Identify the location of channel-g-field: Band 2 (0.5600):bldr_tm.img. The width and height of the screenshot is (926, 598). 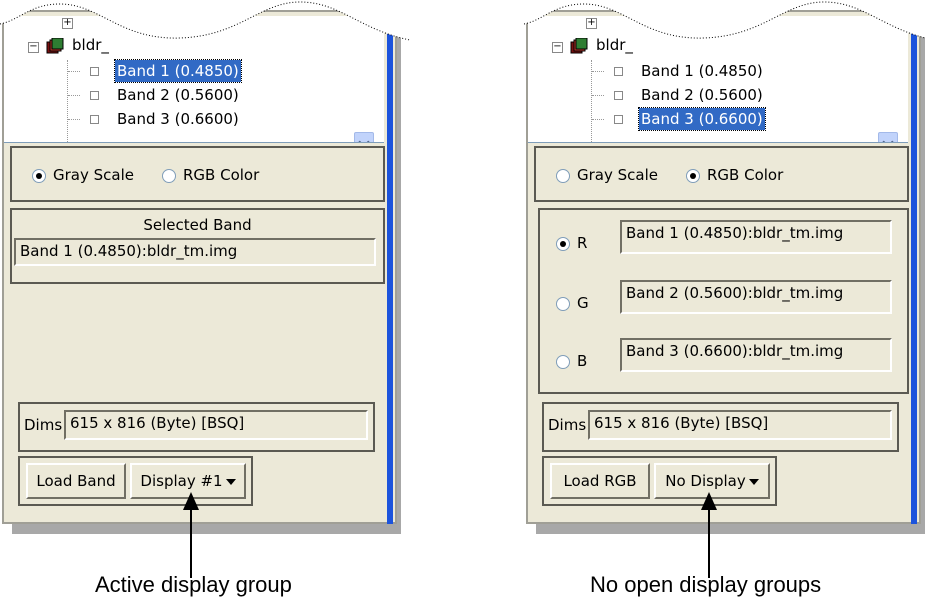
(756, 297).